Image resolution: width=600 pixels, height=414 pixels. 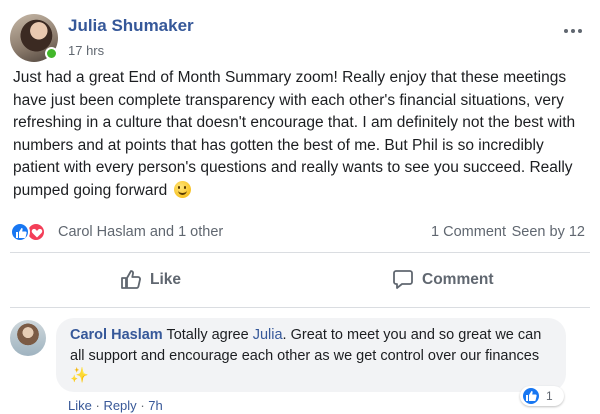 I want to click on comment-mention: Julia, so click(x=268, y=335).